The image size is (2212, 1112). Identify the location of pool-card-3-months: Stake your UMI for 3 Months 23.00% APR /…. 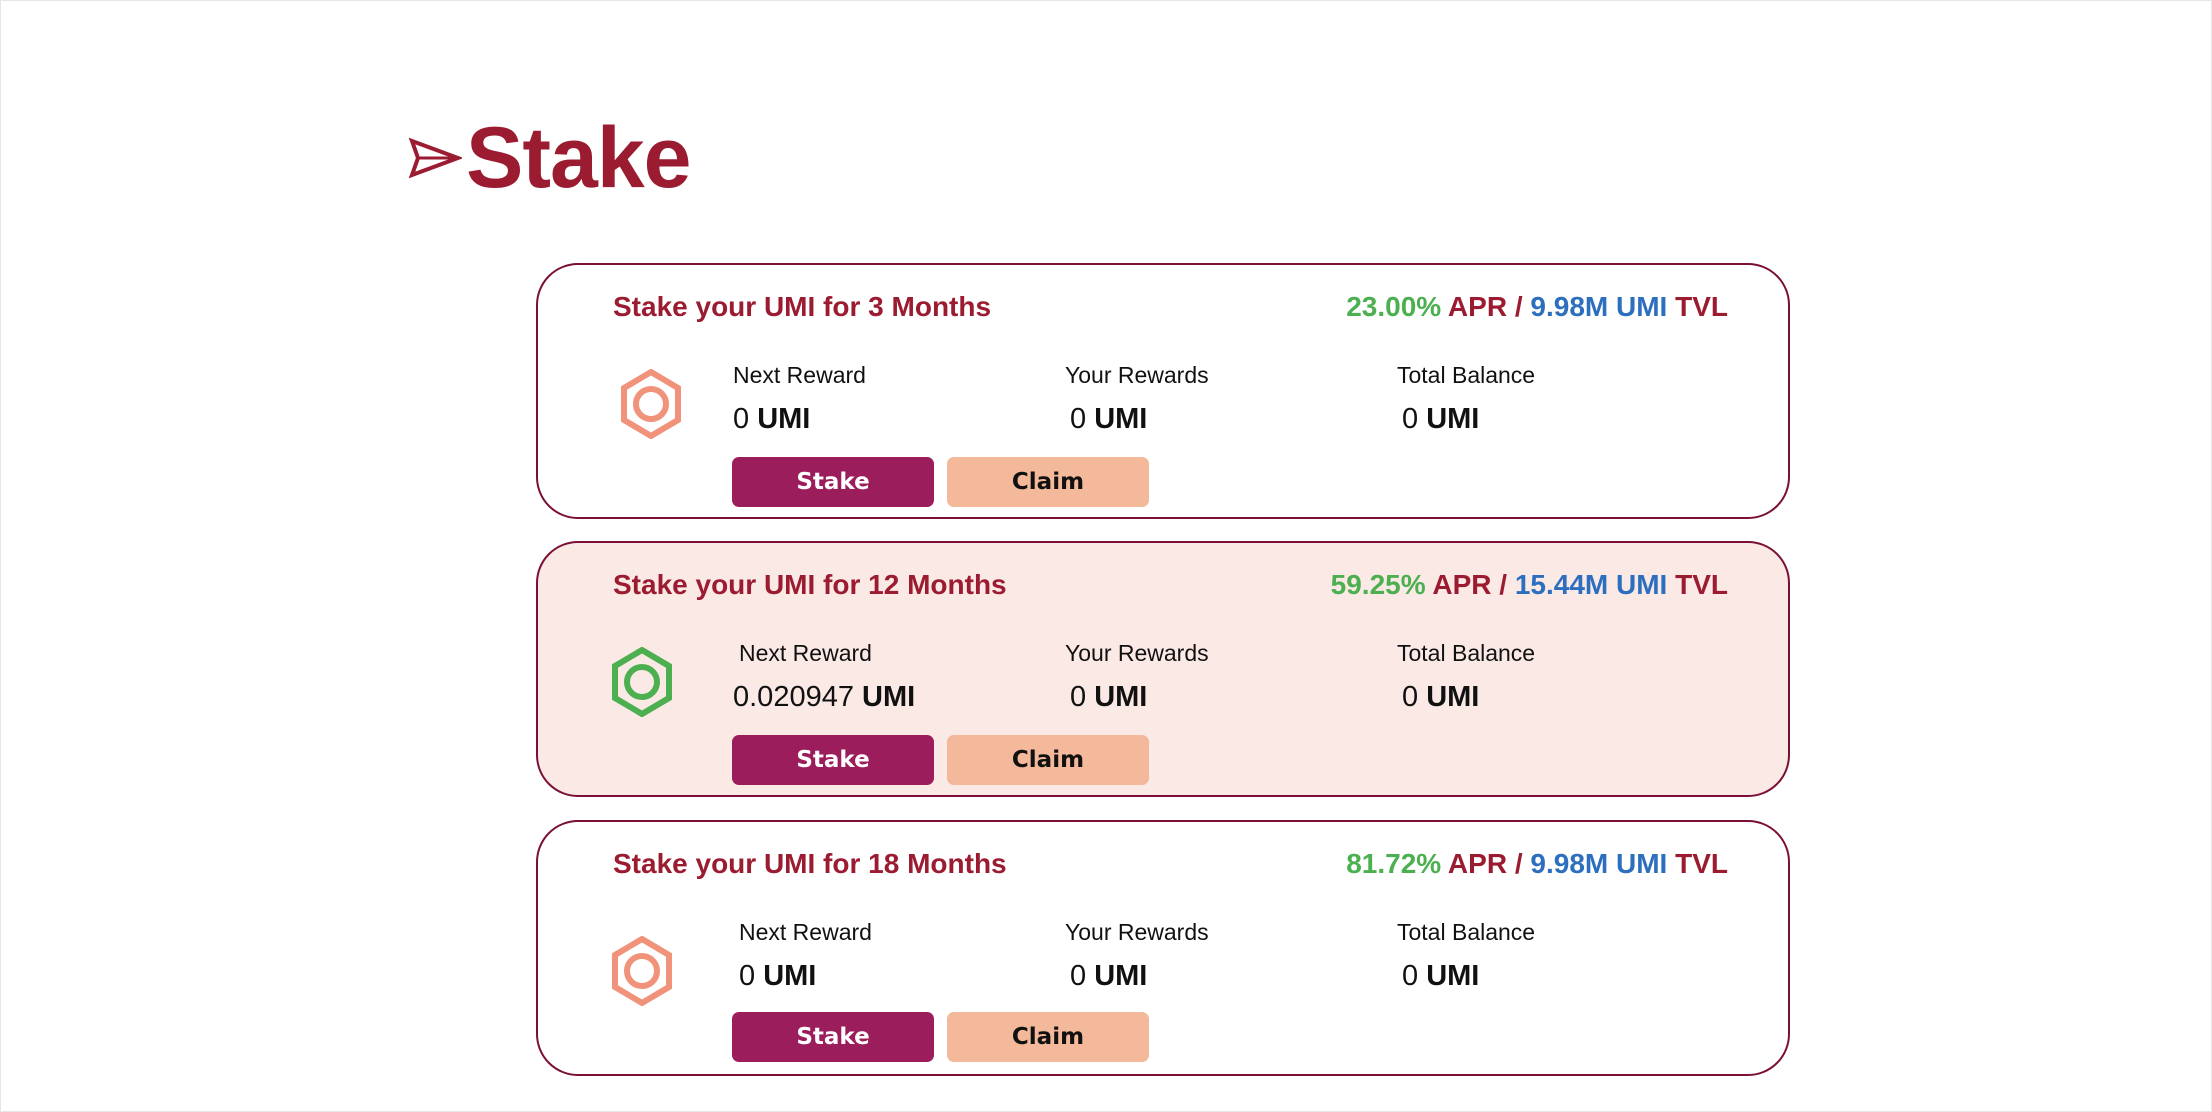
(1163, 391).